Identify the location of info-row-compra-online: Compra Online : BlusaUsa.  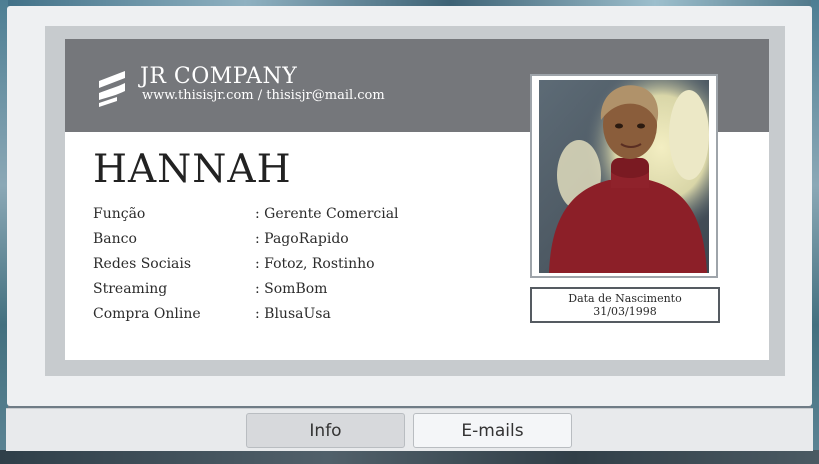
(303, 313).